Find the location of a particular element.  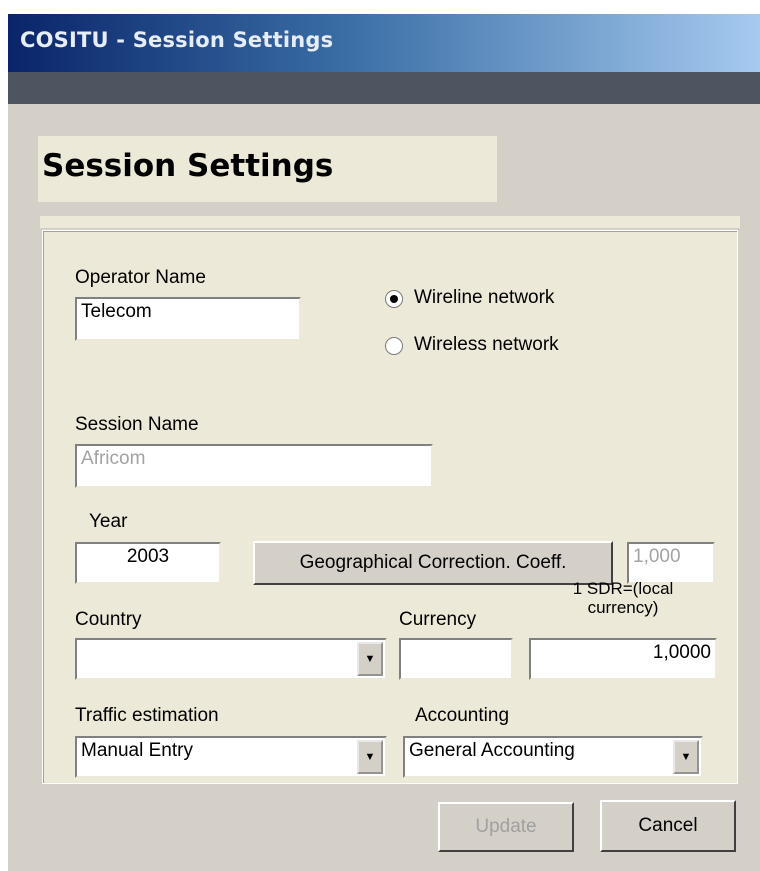

radio-wireline-label: Wireline network is located at coordinates (484, 297).